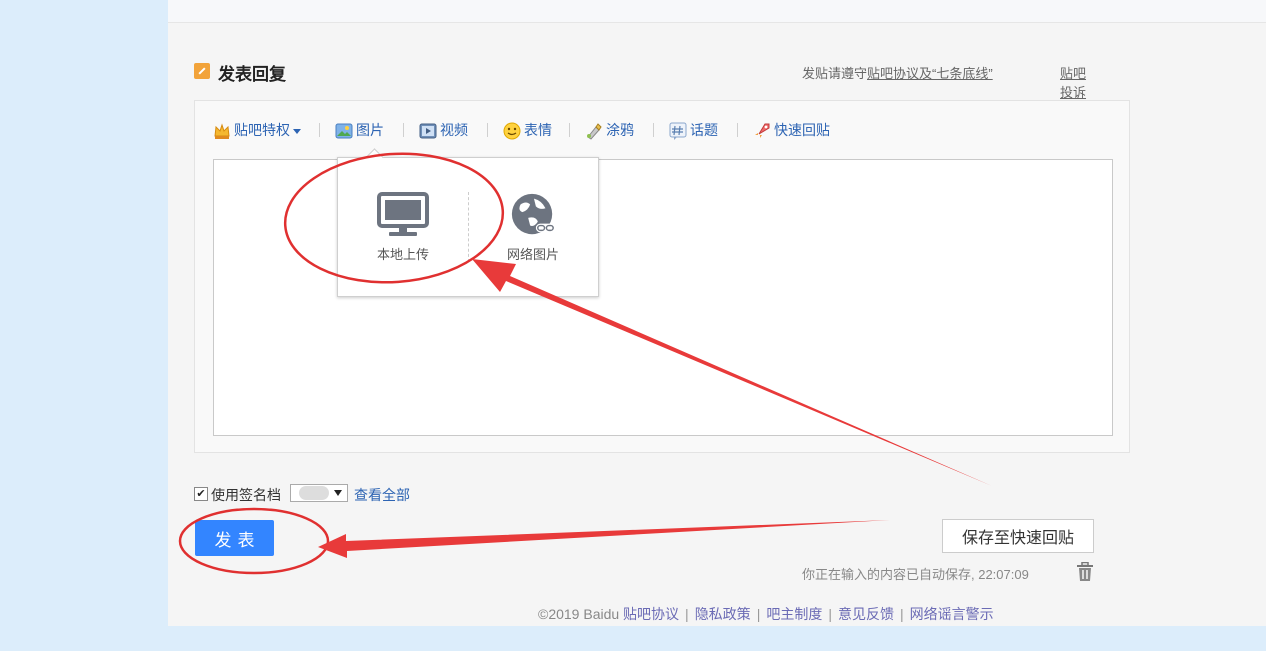 The width and height of the screenshot is (1266, 651). What do you see at coordinates (915, 574) in the screenshot?
I see `autosave-status: 你正在输入的内容已自动保存, 22:07:09` at bounding box center [915, 574].